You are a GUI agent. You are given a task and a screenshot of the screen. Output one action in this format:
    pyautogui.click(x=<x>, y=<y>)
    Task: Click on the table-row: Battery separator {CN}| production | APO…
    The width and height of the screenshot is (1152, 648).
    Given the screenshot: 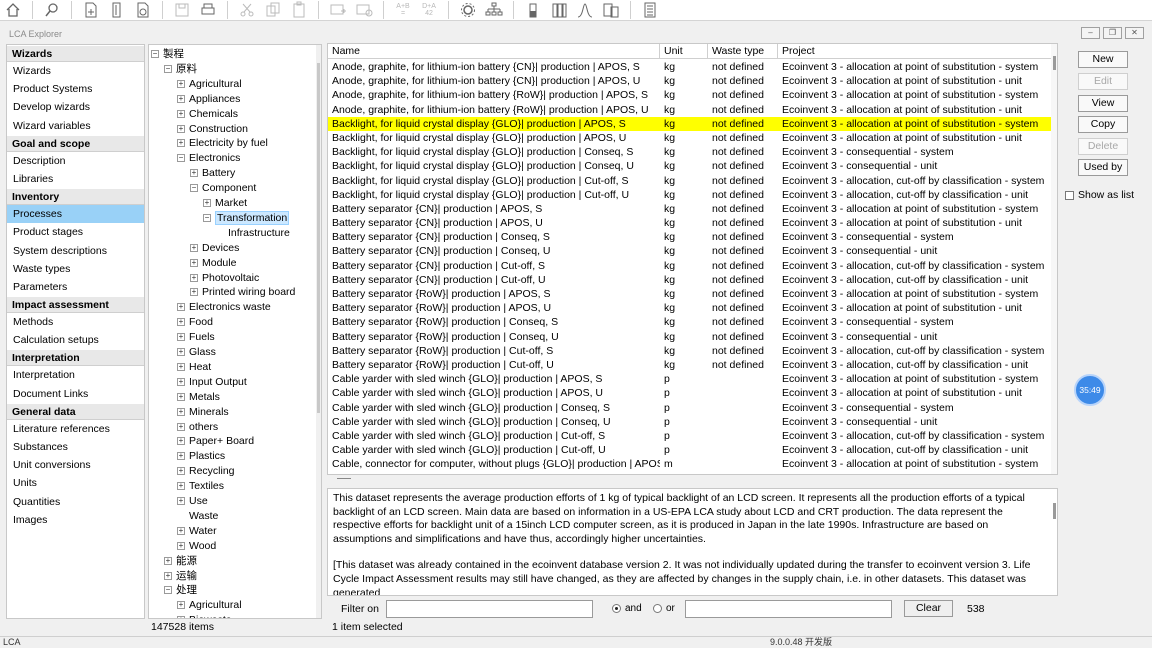 What is the action you would take?
    pyautogui.click(x=690, y=209)
    